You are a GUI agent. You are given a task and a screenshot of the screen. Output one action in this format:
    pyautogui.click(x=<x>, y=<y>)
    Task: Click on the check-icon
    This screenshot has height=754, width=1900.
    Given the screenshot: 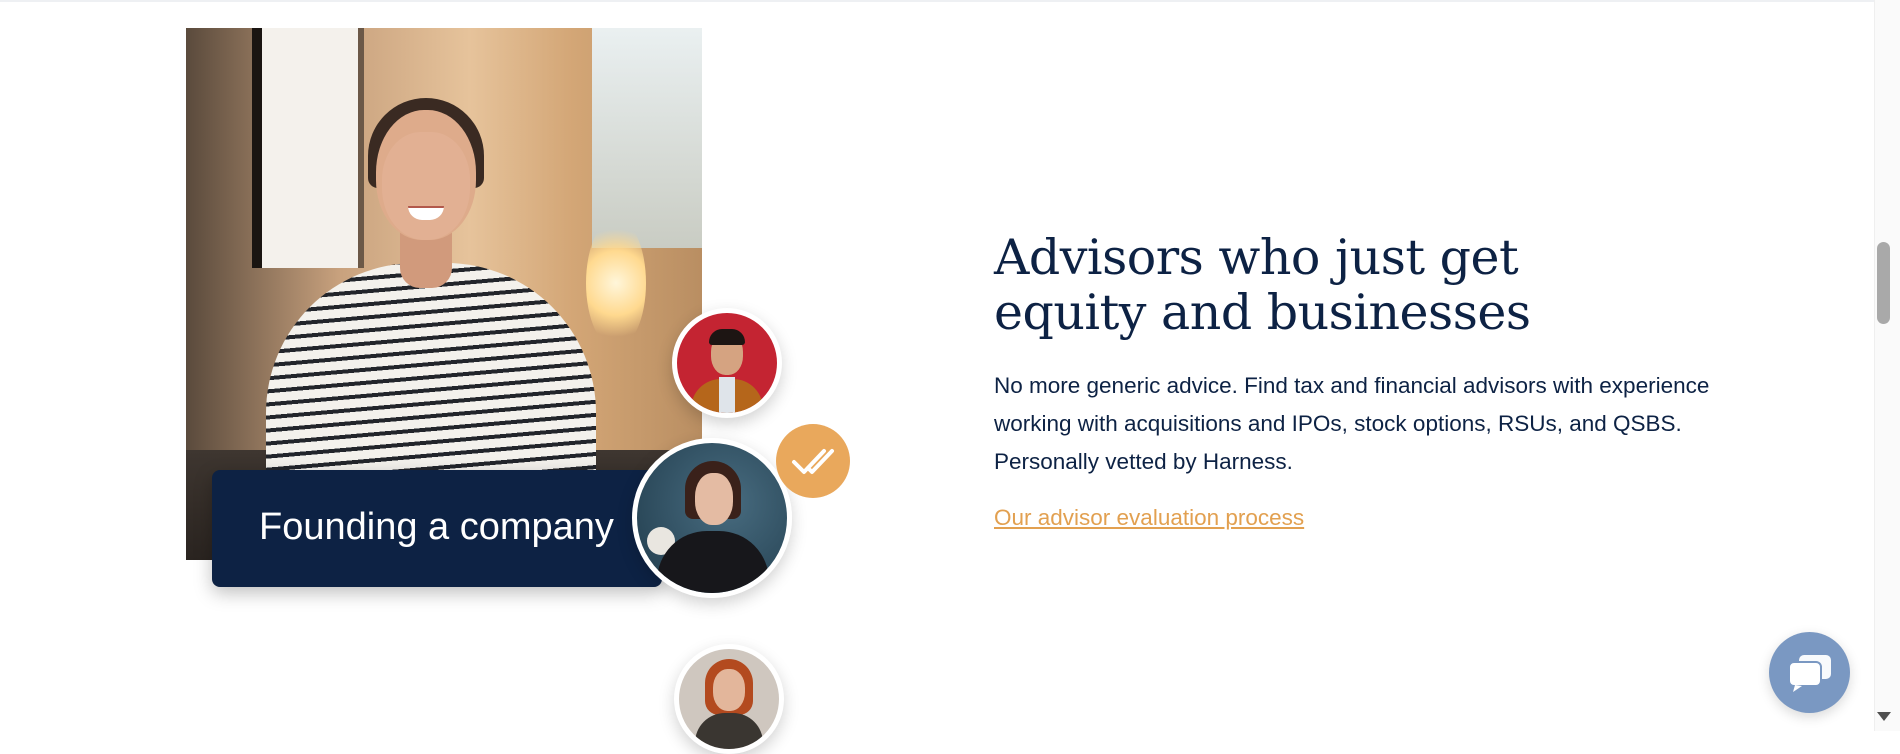 What is the action you would take?
    pyautogui.click(x=813, y=461)
    